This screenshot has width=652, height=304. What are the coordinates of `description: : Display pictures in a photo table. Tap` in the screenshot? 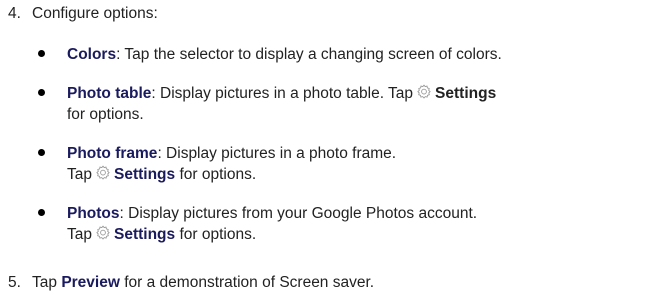 It's located at (282, 93).